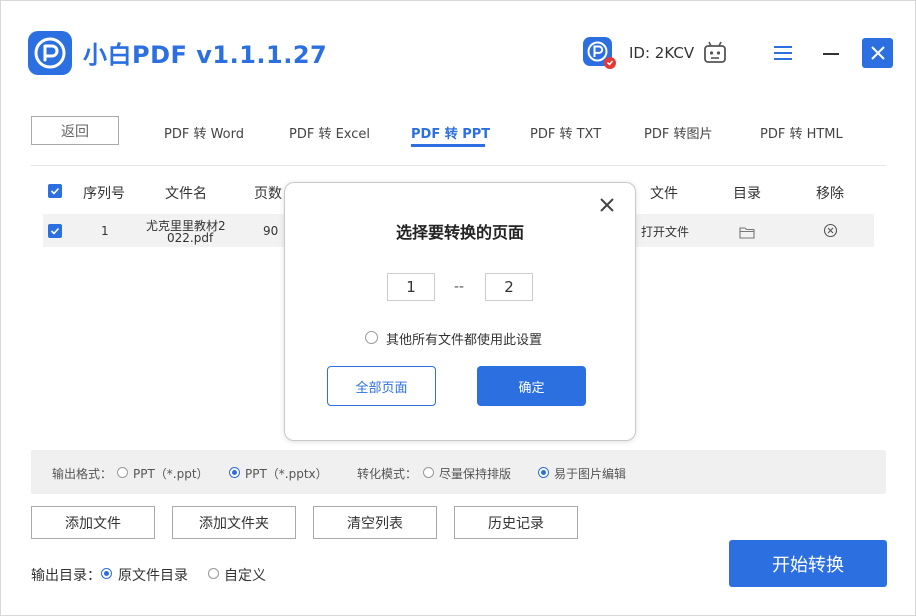 This screenshot has height=616, width=916. I want to click on mode-image-label: 易于图片编辑, so click(590, 473).